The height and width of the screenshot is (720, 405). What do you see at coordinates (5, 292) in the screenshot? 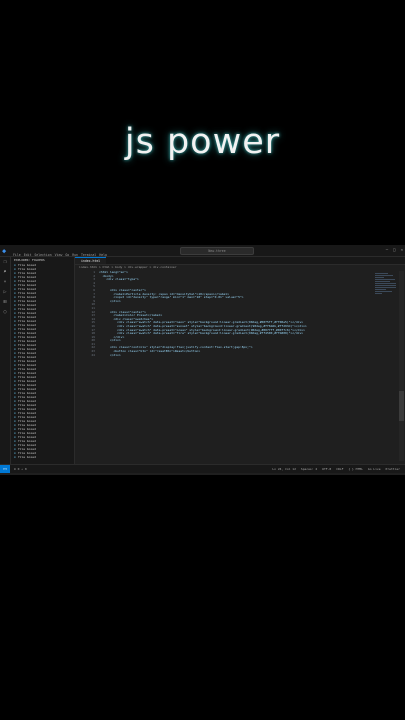
I see `run-icon: ▷` at bounding box center [5, 292].